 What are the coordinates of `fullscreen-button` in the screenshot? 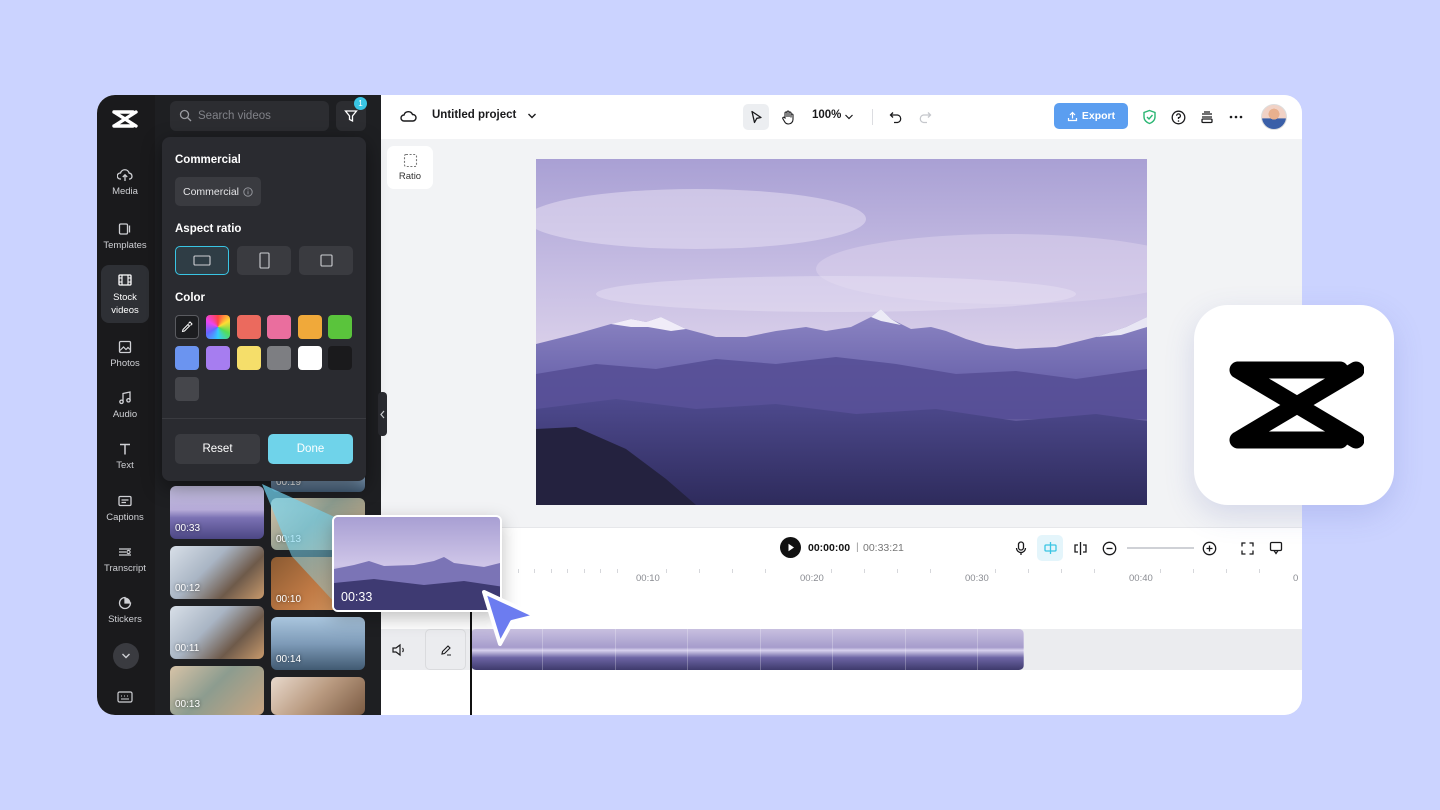 It's located at (1247, 548).